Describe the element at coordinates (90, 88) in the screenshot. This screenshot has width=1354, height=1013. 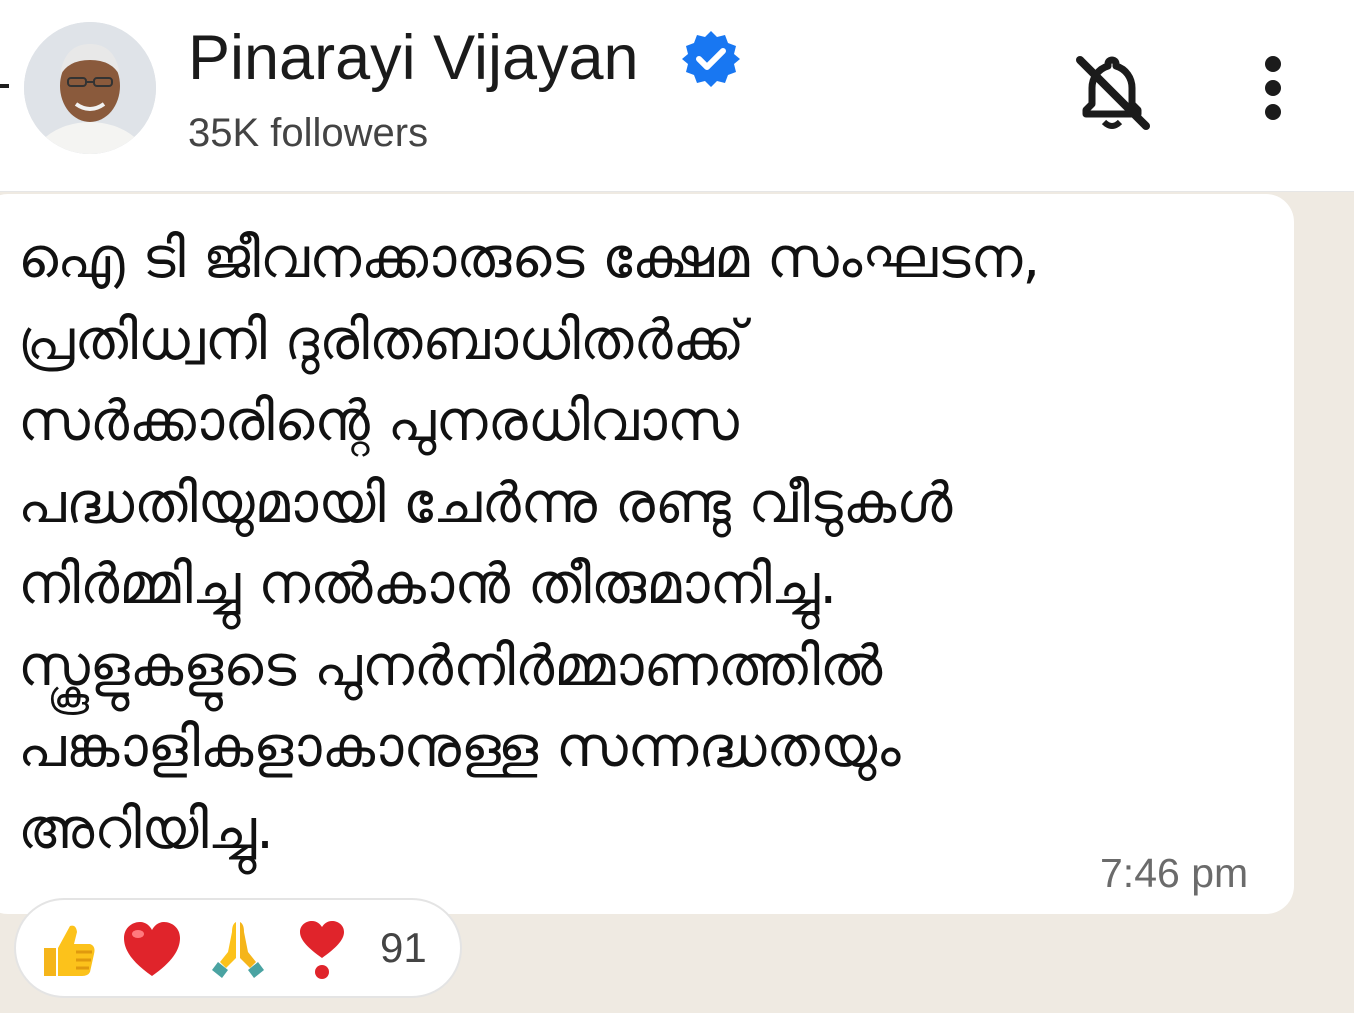
I see `avatar` at that location.